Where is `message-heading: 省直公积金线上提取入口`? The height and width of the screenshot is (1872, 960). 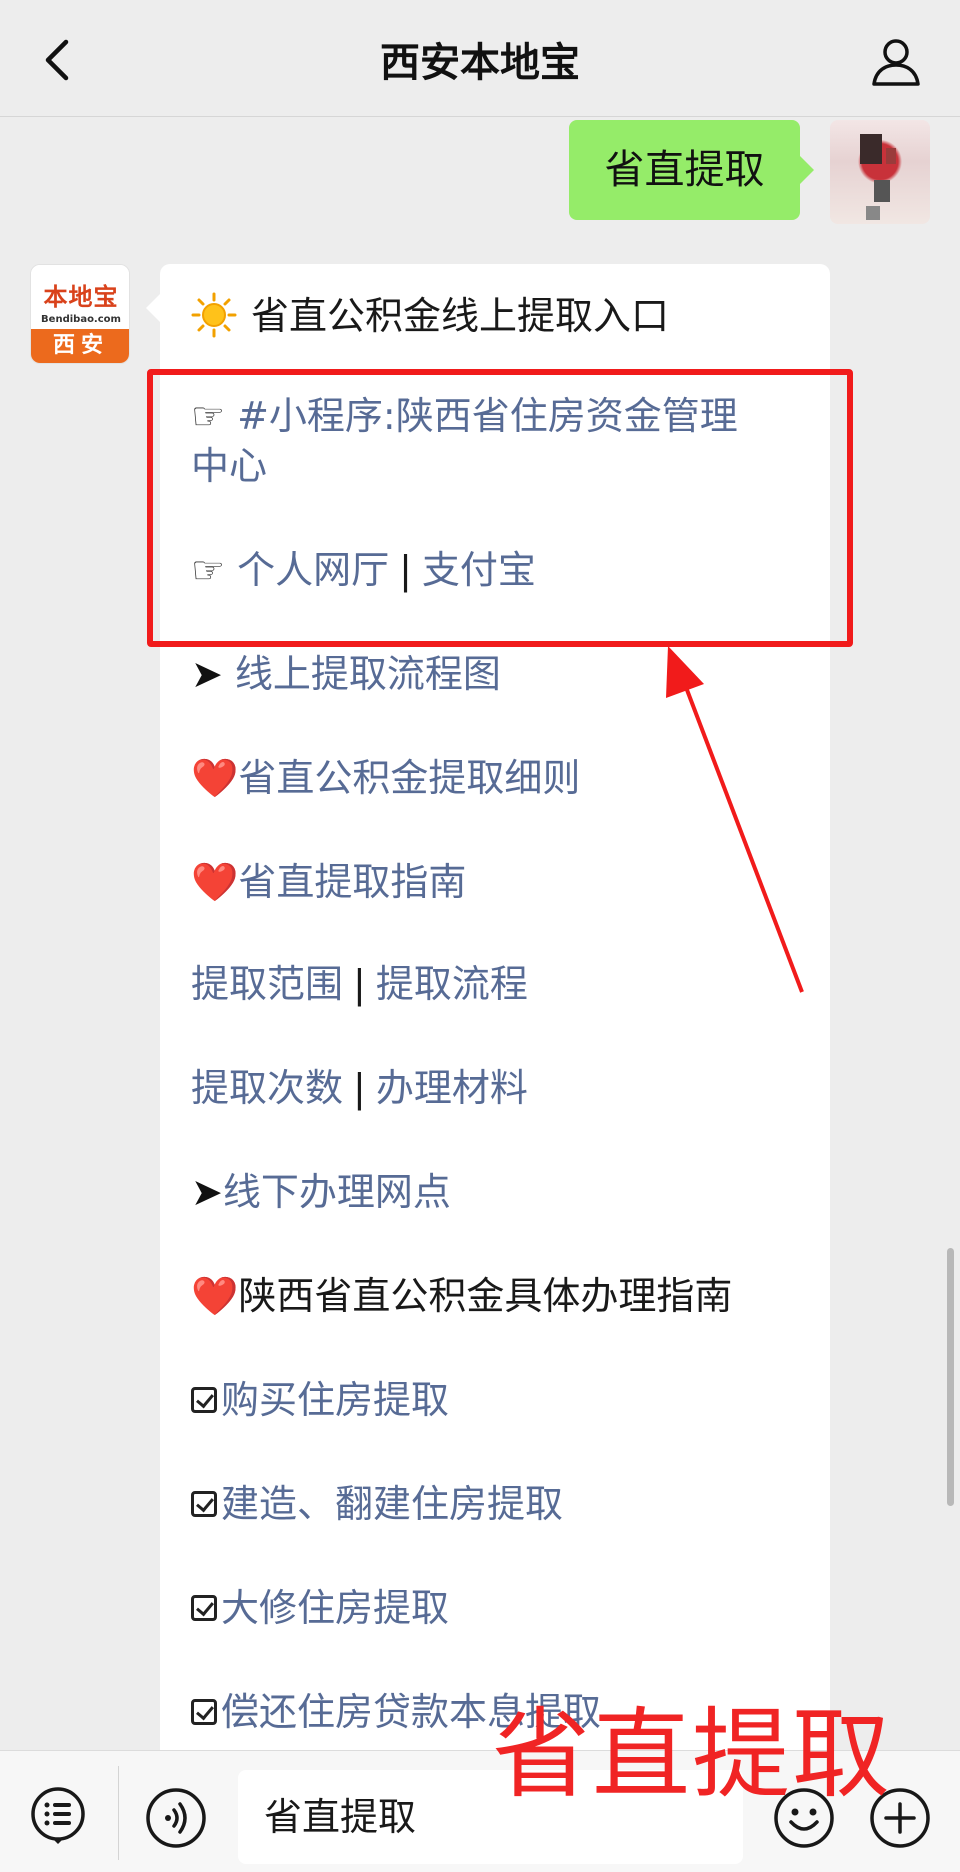 message-heading: 省直公积金线上提取入口 is located at coordinates (430, 316).